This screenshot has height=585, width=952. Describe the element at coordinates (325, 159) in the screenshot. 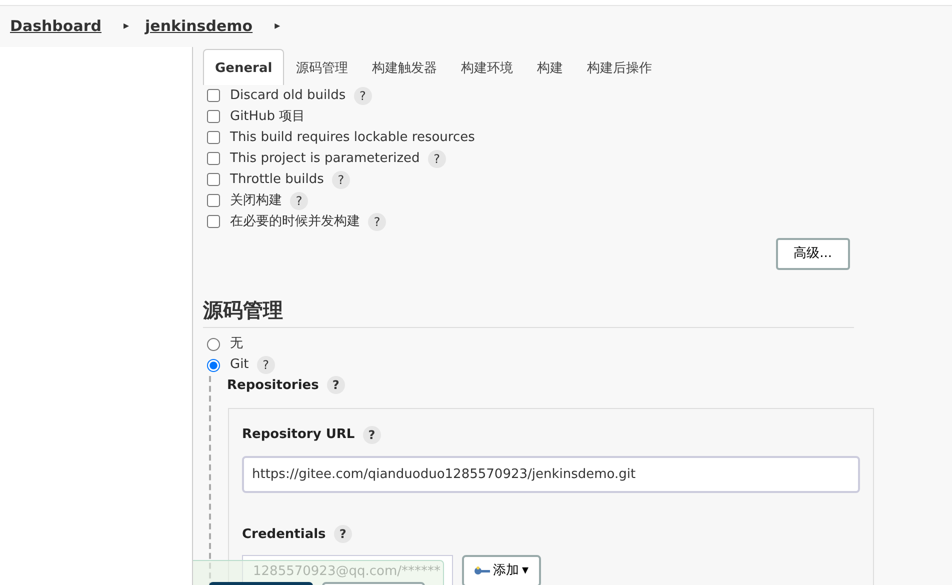

I see `option-label: This project is parameterized` at that location.